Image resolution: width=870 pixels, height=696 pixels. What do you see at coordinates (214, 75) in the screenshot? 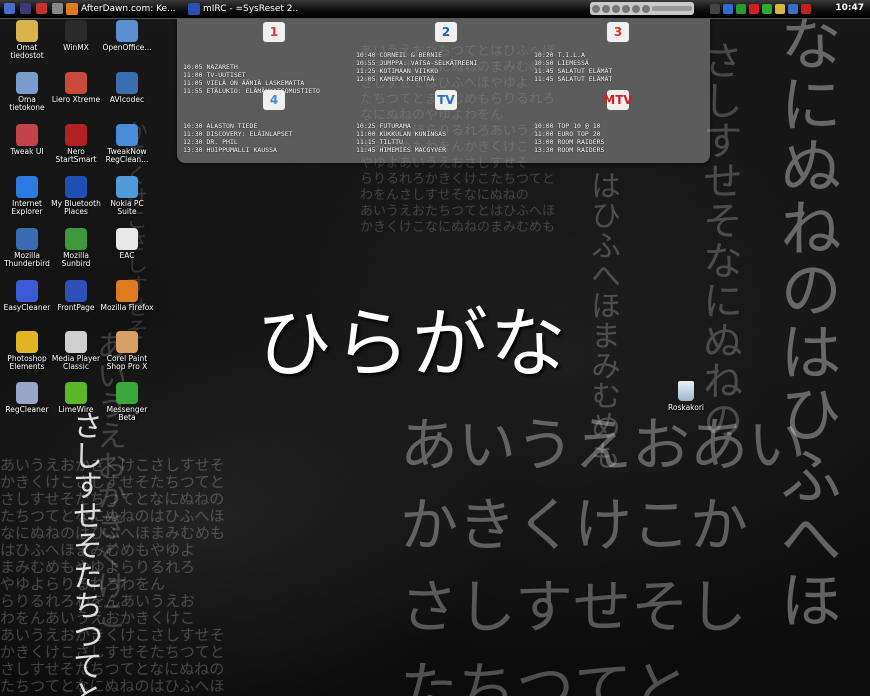
I see `tv-program-line: 11:00 TV-UUTISET` at bounding box center [214, 75].